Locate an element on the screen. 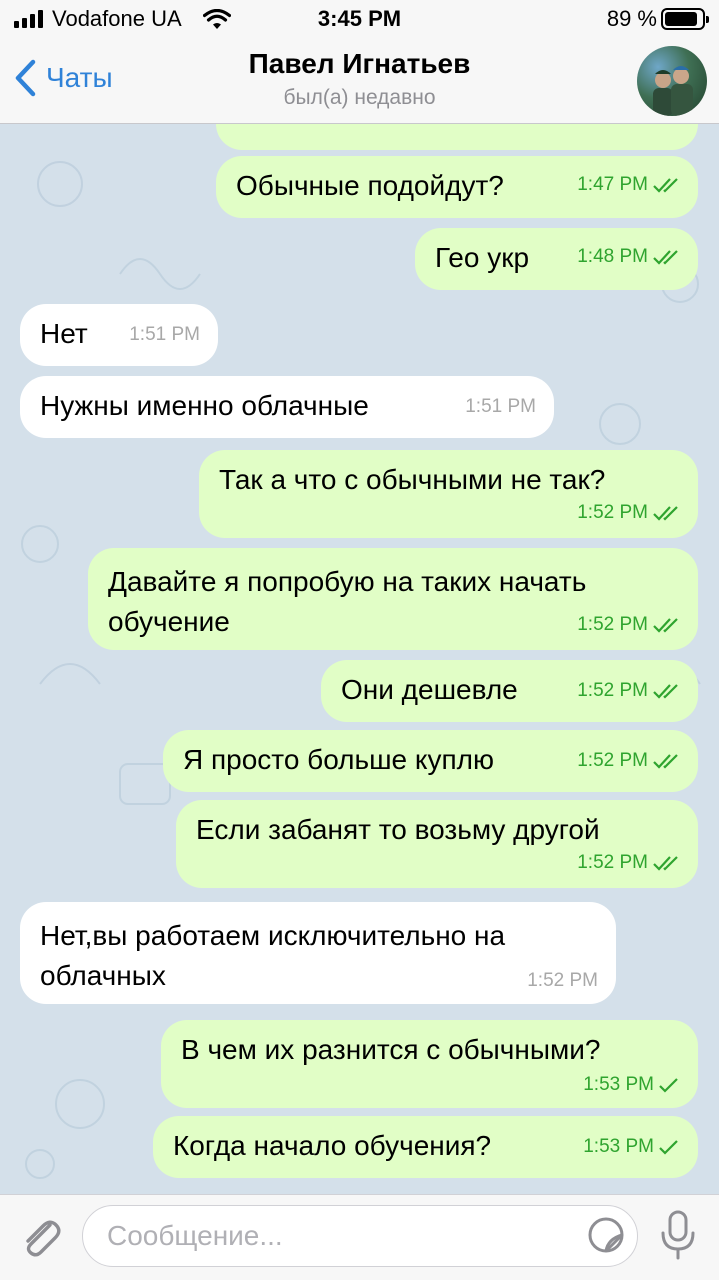 The width and height of the screenshot is (719, 1280). outgoing-message: Я просто больше куплю 1:52 PM is located at coordinates (430, 761).